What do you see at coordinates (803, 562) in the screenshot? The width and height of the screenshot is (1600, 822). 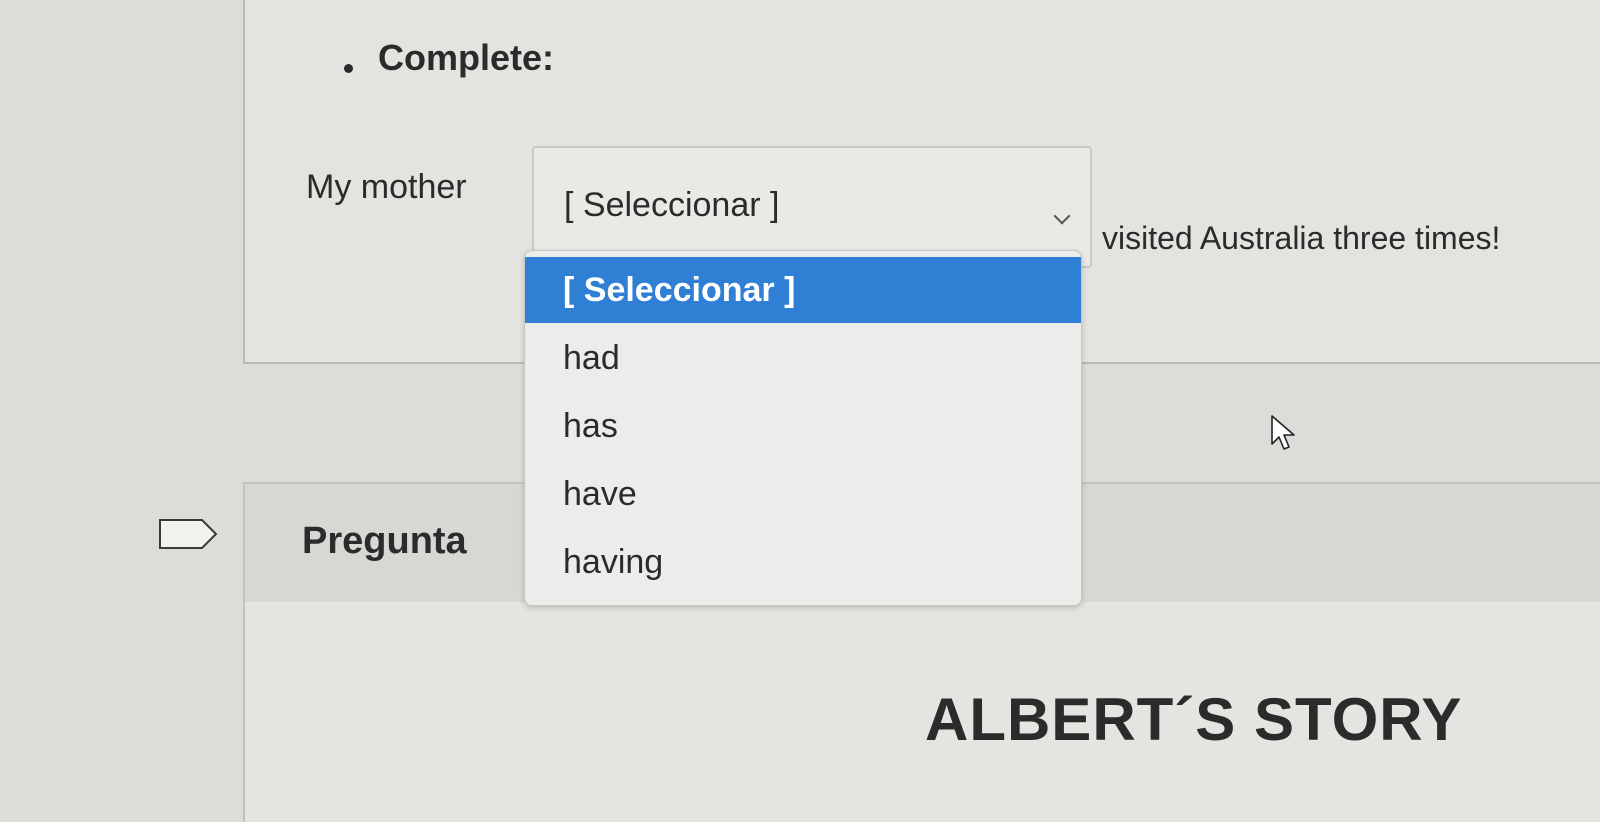 I see `dropdown-option-having: having` at bounding box center [803, 562].